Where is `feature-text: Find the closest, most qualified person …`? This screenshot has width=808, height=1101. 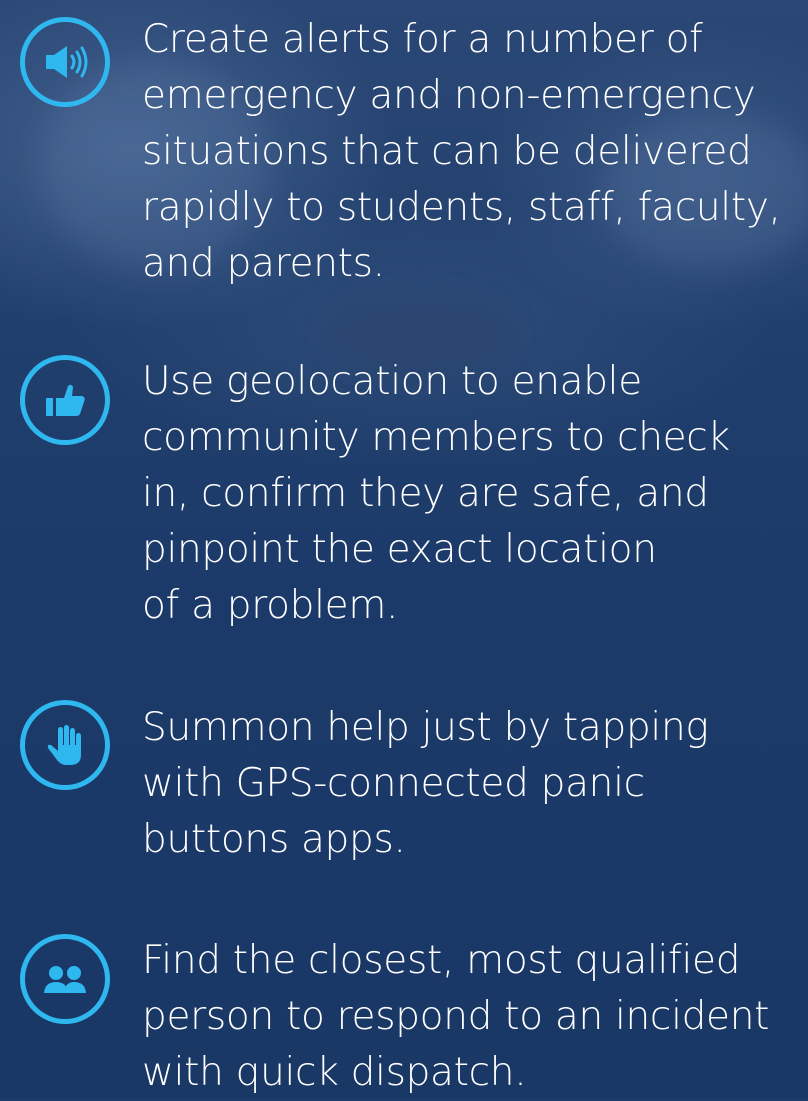
feature-text: Find the closest, most qualified person … is located at coordinates (456, 1016).